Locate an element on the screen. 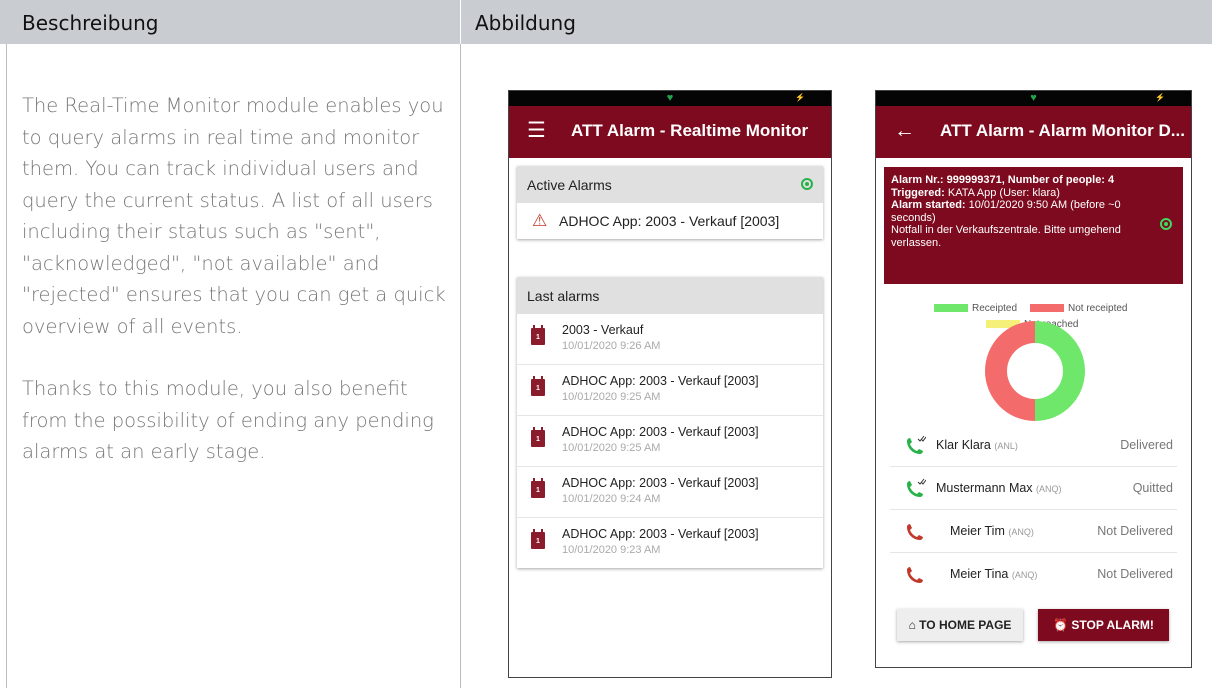 Image resolution: width=1212 pixels, height=688 pixels. triggered-line: Triggered: KATA App (User: klara) is located at coordinates (1019, 193).